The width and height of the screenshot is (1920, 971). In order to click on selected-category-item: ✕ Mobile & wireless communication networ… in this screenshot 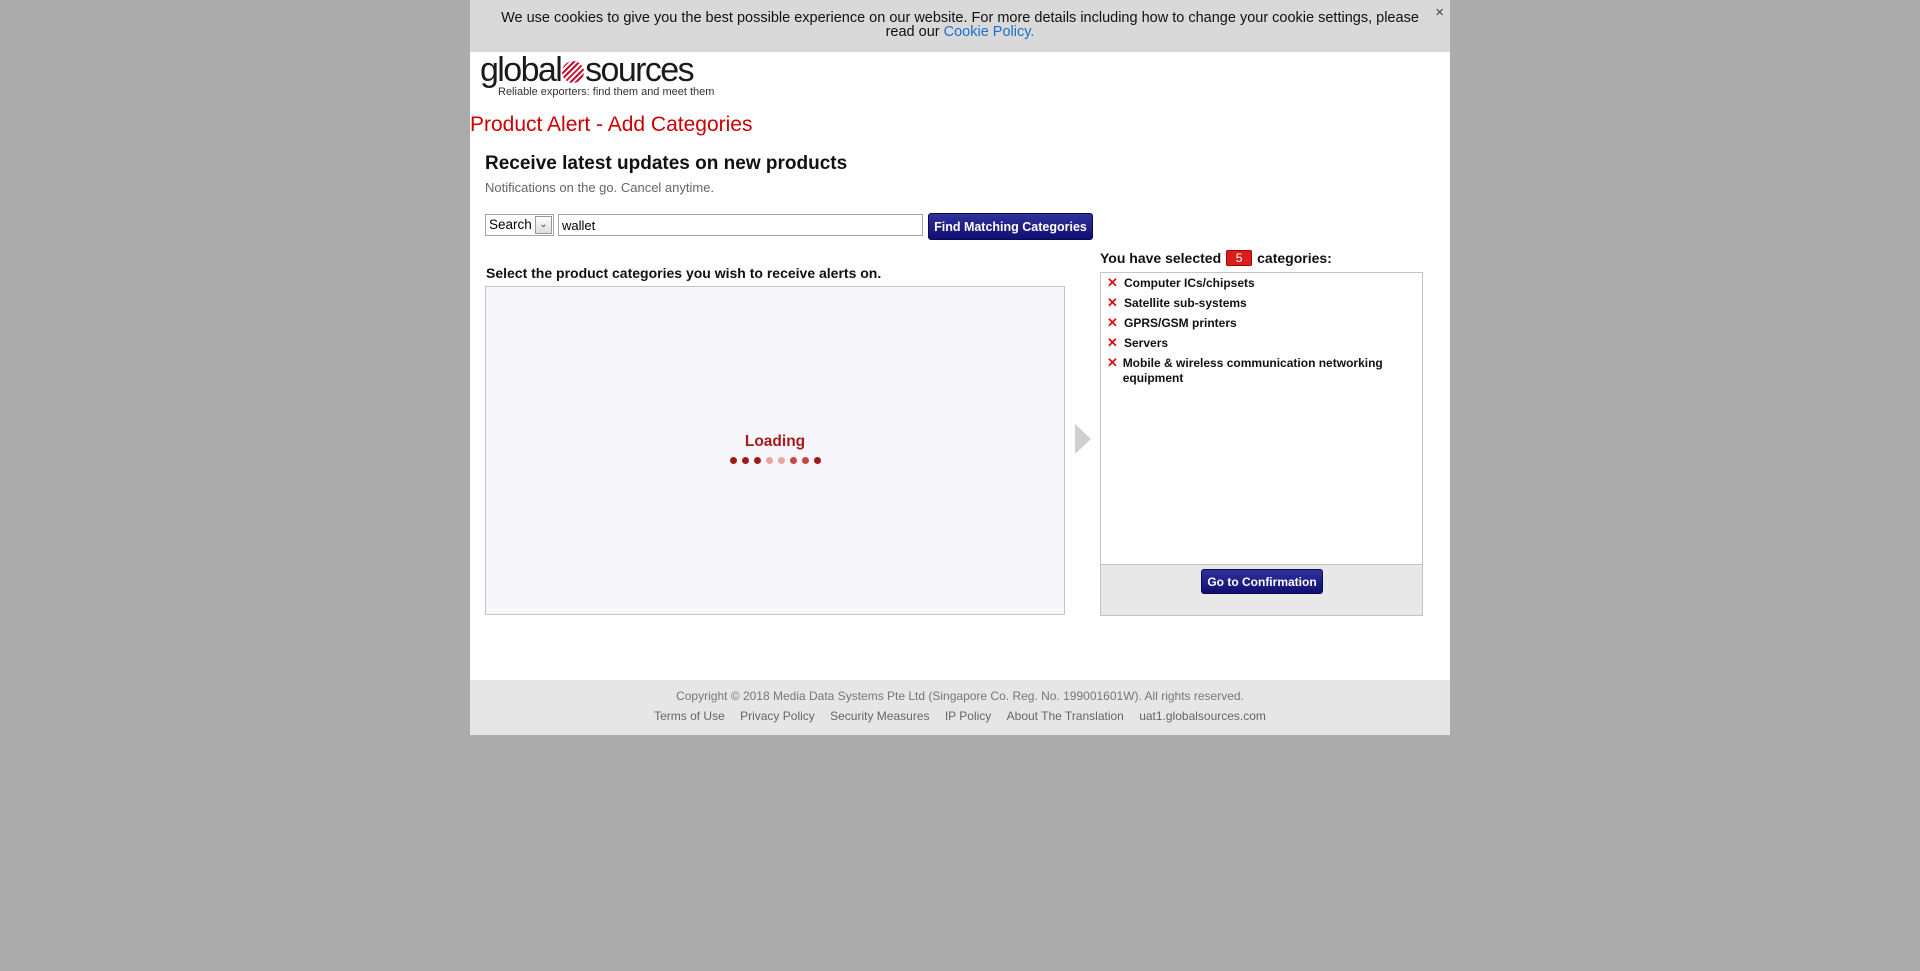, I will do `click(1260, 371)`.